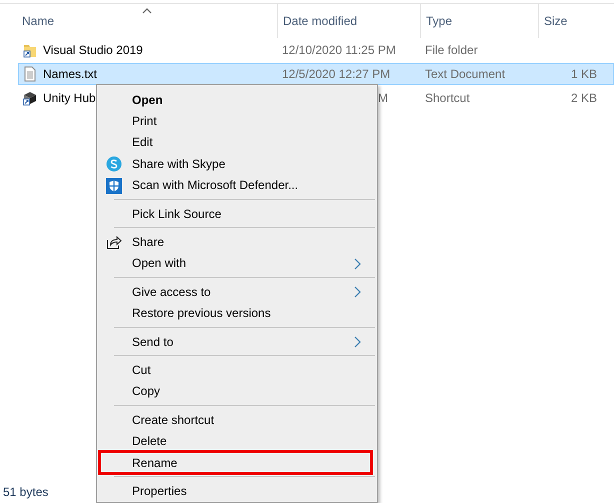 This screenshot has width=614, height=503. What do you see at coordinates (583, 98) in the screenshot?
I see `size-cell: 2 KB` at bounding box center [583, 98].